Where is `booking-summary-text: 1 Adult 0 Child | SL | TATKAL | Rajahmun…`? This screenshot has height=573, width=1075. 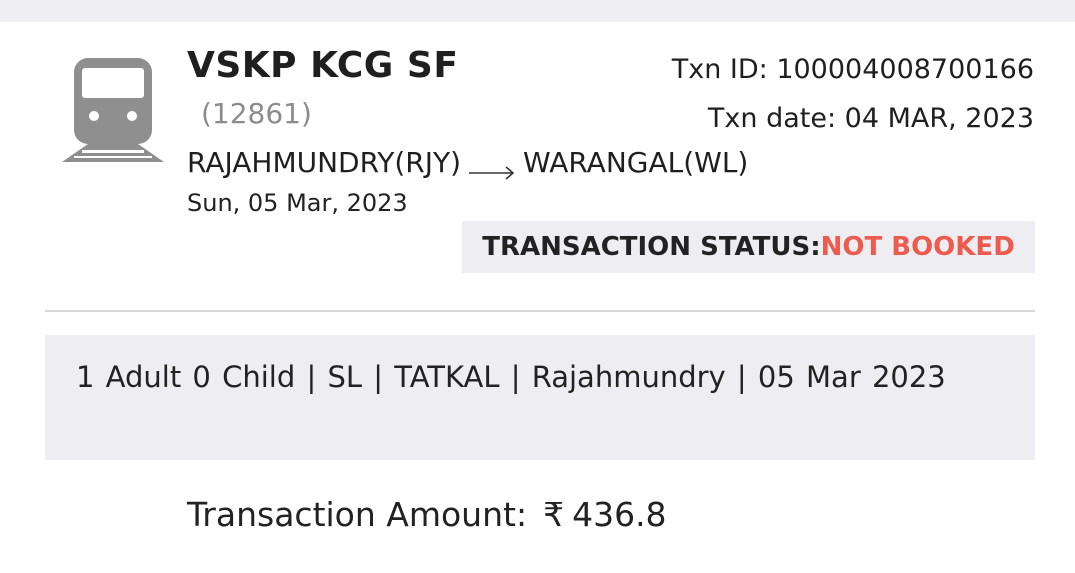 booking-summary-text: 1 Adult 0 Child | SL | TATKAL | Rajahmun… is located at coordinates (511, 377).